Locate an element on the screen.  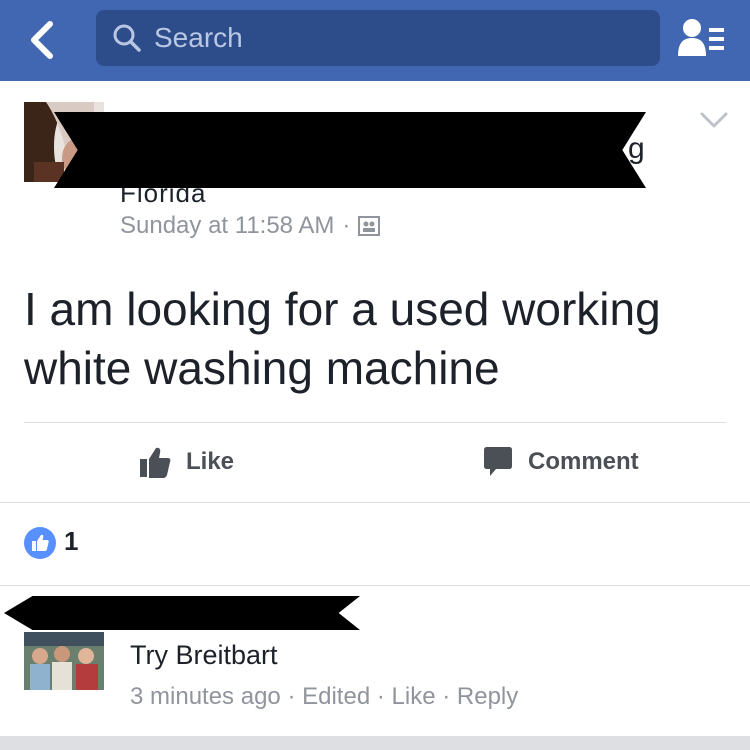
like-reaction-icon is located at coordinates (40, 543).